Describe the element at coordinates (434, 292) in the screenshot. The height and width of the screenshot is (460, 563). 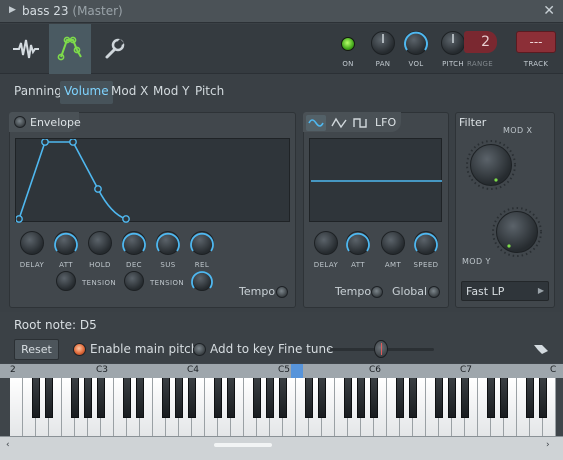
I see `lfo-global-radio` at that location.